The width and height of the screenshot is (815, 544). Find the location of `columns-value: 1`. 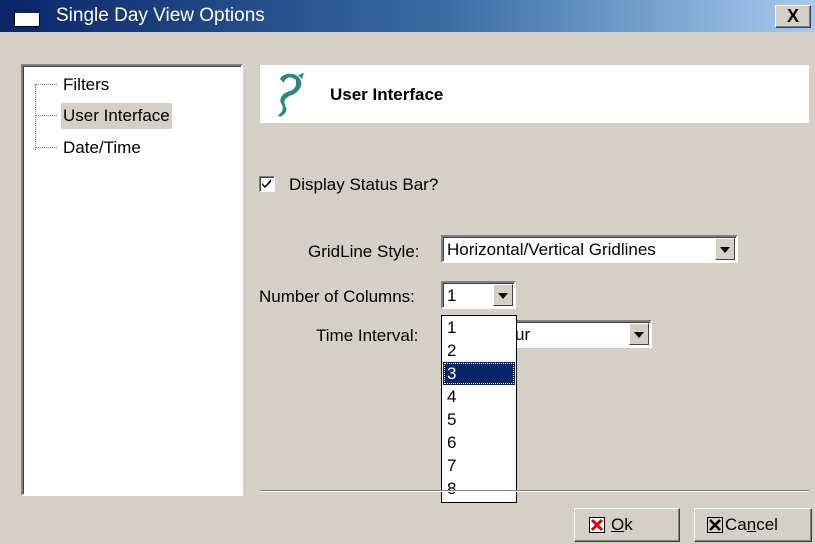

columns-value: 1 is located at coordinates (452, 295).